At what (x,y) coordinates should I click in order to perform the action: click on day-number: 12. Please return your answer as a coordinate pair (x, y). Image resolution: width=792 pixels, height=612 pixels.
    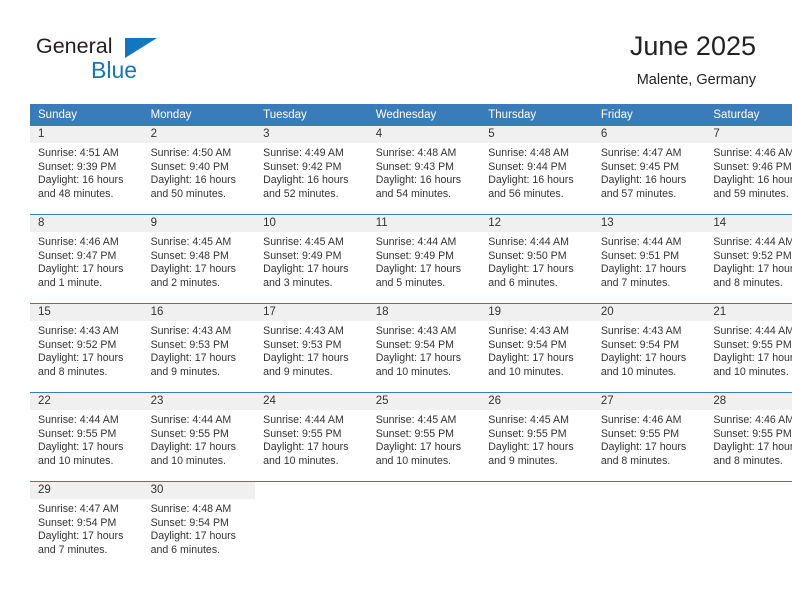
    Looking at the image, I should click on (536, 223).